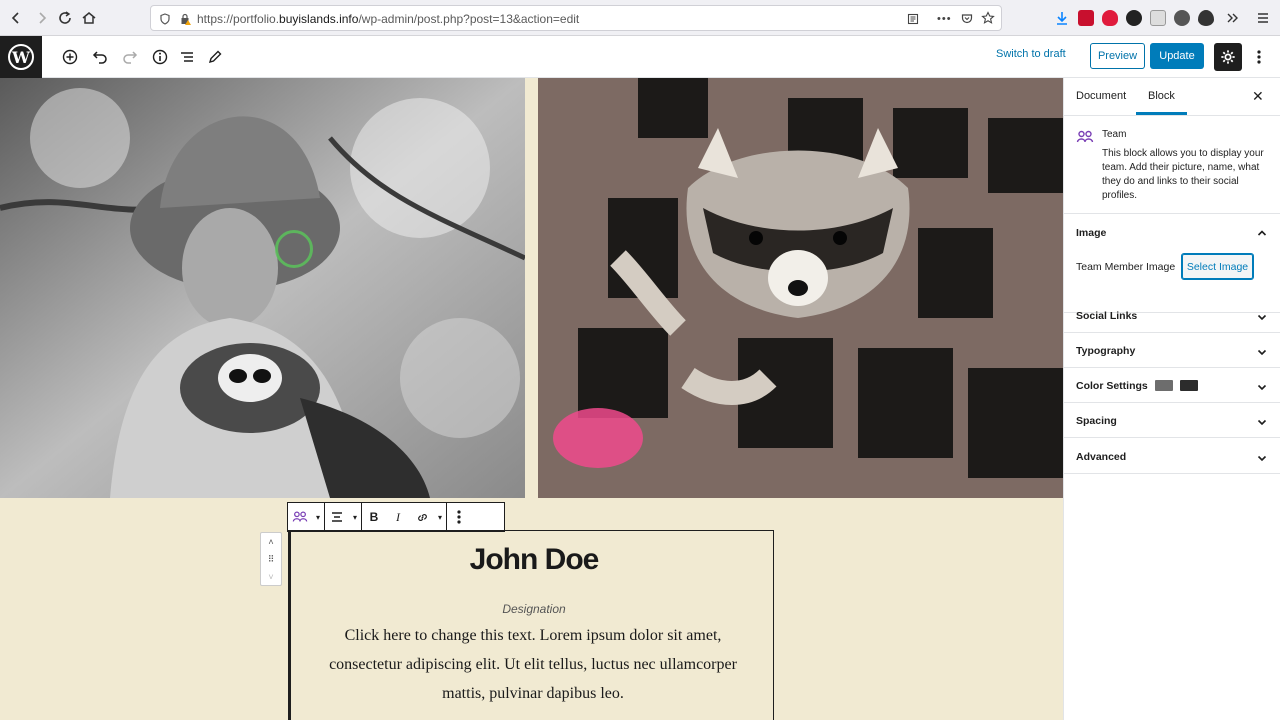  I want to click on panel-advanced: Advanced, so click(1172, 456).